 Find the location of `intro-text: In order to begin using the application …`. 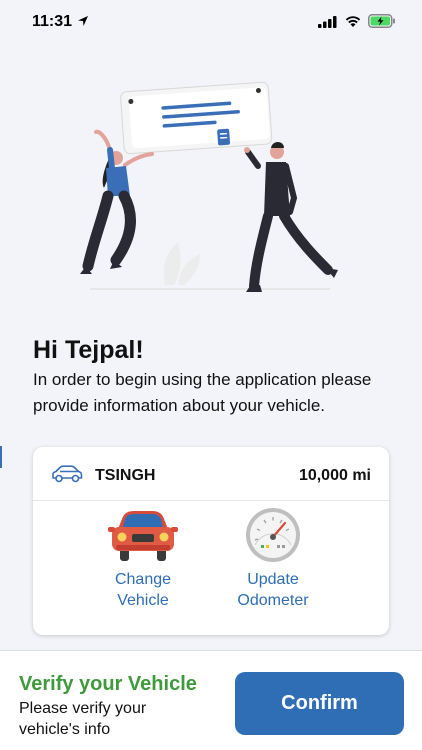

intro-text: In order to begin using the application … is located at coordinates (202, 392).